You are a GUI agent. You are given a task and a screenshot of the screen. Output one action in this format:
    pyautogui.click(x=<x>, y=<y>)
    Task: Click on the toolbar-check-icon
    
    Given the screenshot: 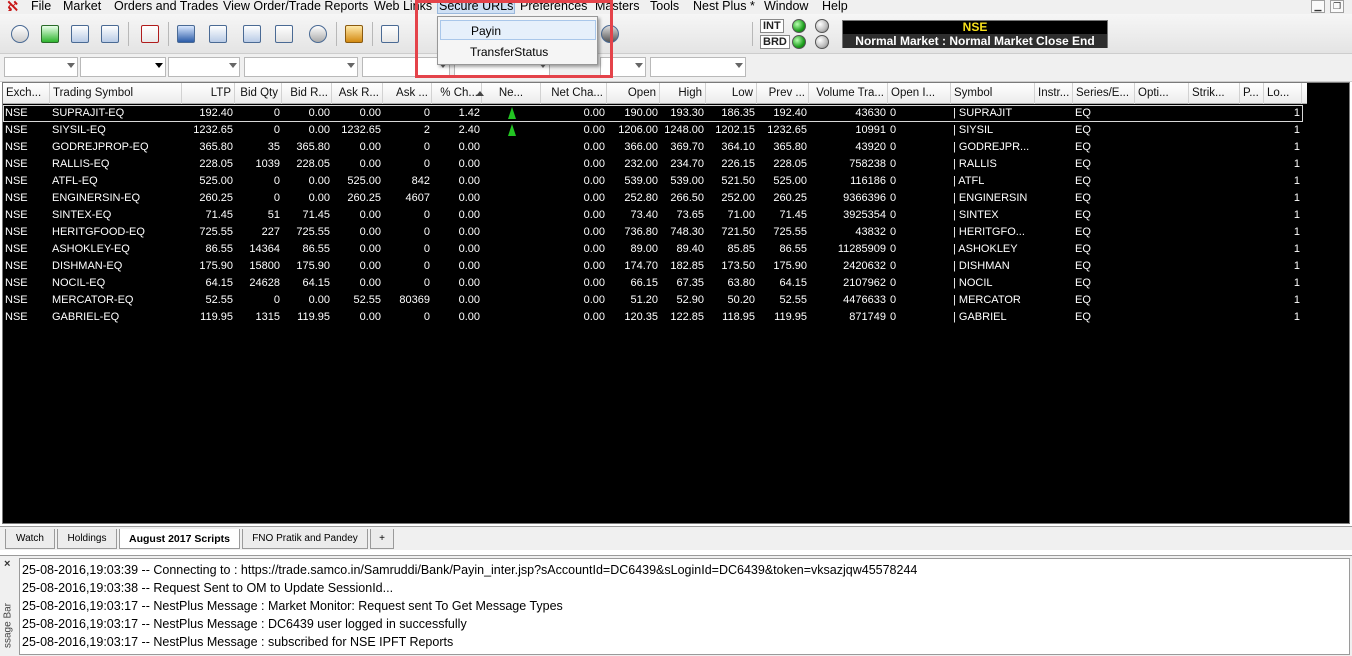 What is the action you would take?
    pyautogui.click(x=150, y=34)
    